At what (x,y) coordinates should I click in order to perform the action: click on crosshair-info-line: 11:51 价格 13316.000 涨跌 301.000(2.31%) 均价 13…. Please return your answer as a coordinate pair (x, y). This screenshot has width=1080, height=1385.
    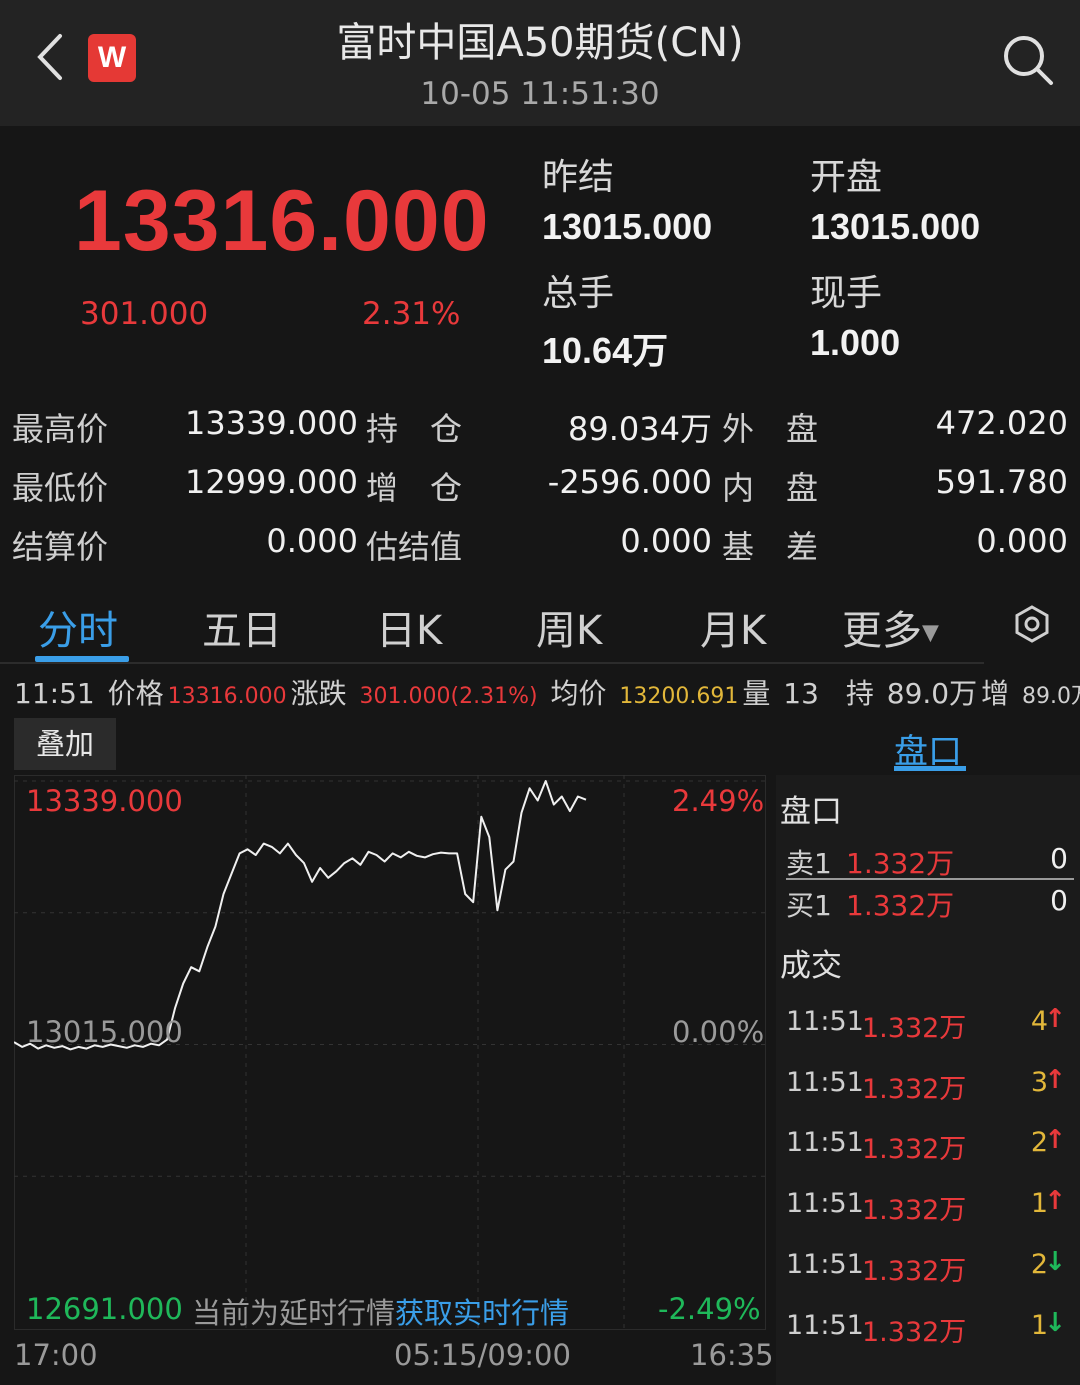
    Looking at the image, I should click on (547, 692).